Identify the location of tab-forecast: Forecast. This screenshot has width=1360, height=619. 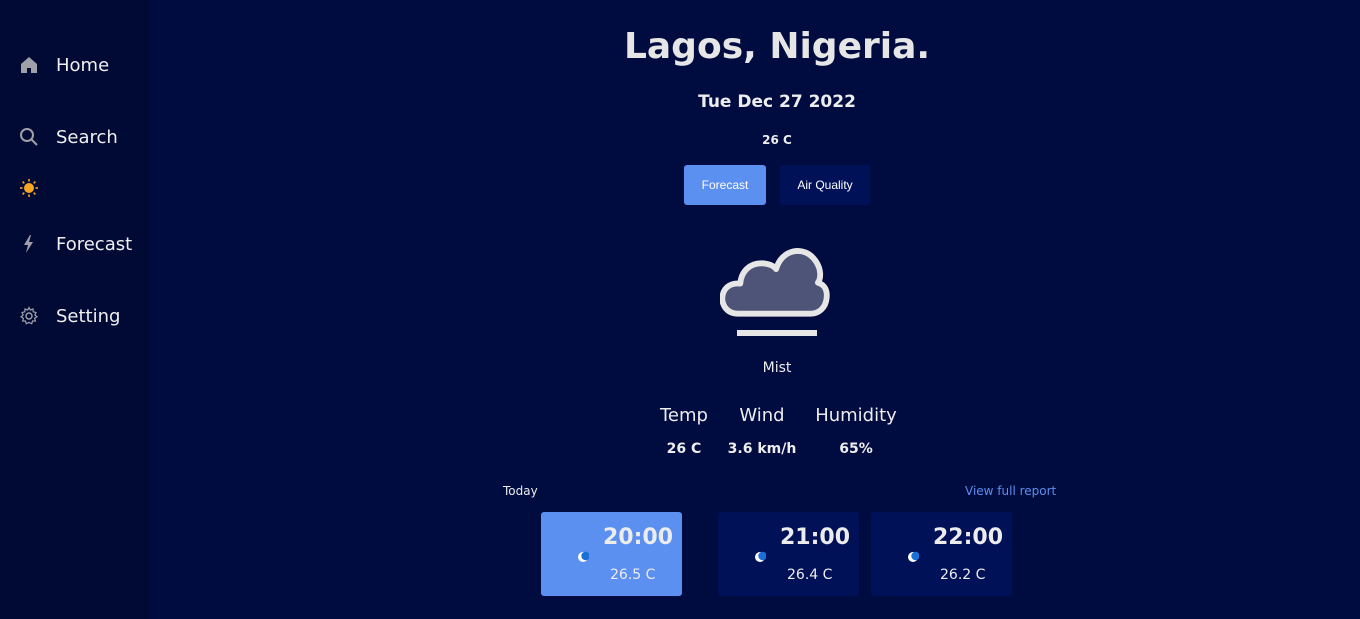
(725, 185).